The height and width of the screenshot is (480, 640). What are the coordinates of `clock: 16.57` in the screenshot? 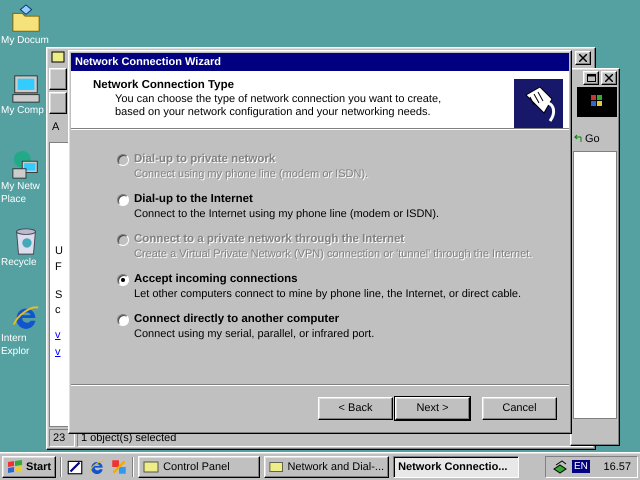 It's located at (617, 466).